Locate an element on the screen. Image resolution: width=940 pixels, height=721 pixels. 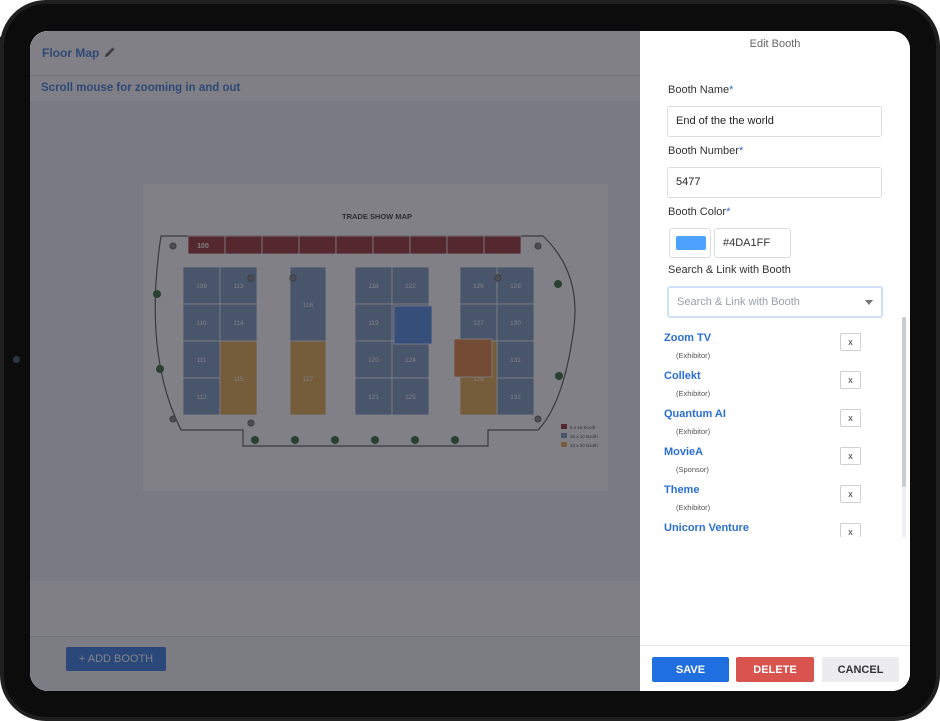
booth-name-label-text: Booth Name is located at coordinates (699, 90).